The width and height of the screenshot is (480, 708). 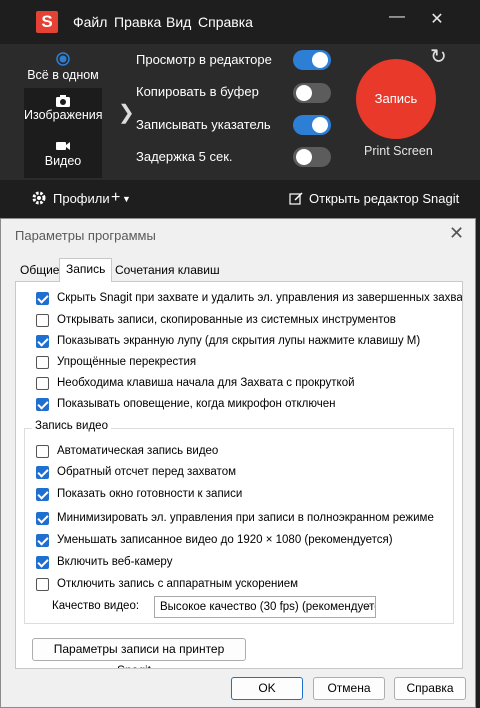 What do you see at coordinates (127, 362) in the screenshot?
I see `checkbox-label: Упрощённые перекрестия` at bounding box center [127, 362].